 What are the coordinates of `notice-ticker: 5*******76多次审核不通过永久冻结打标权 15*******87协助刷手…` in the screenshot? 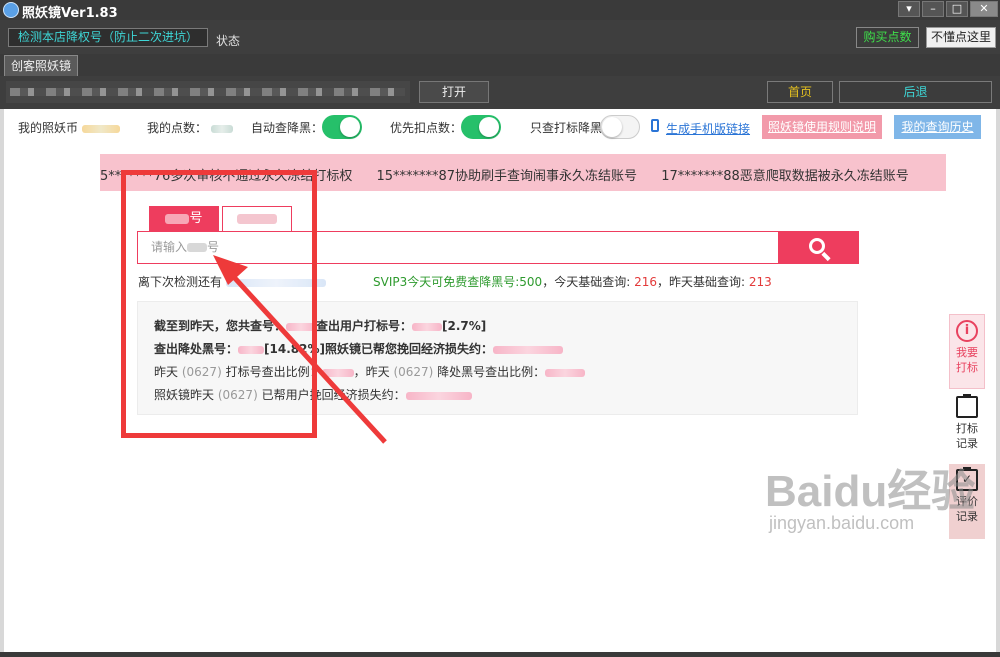 It's located at (523, 172).